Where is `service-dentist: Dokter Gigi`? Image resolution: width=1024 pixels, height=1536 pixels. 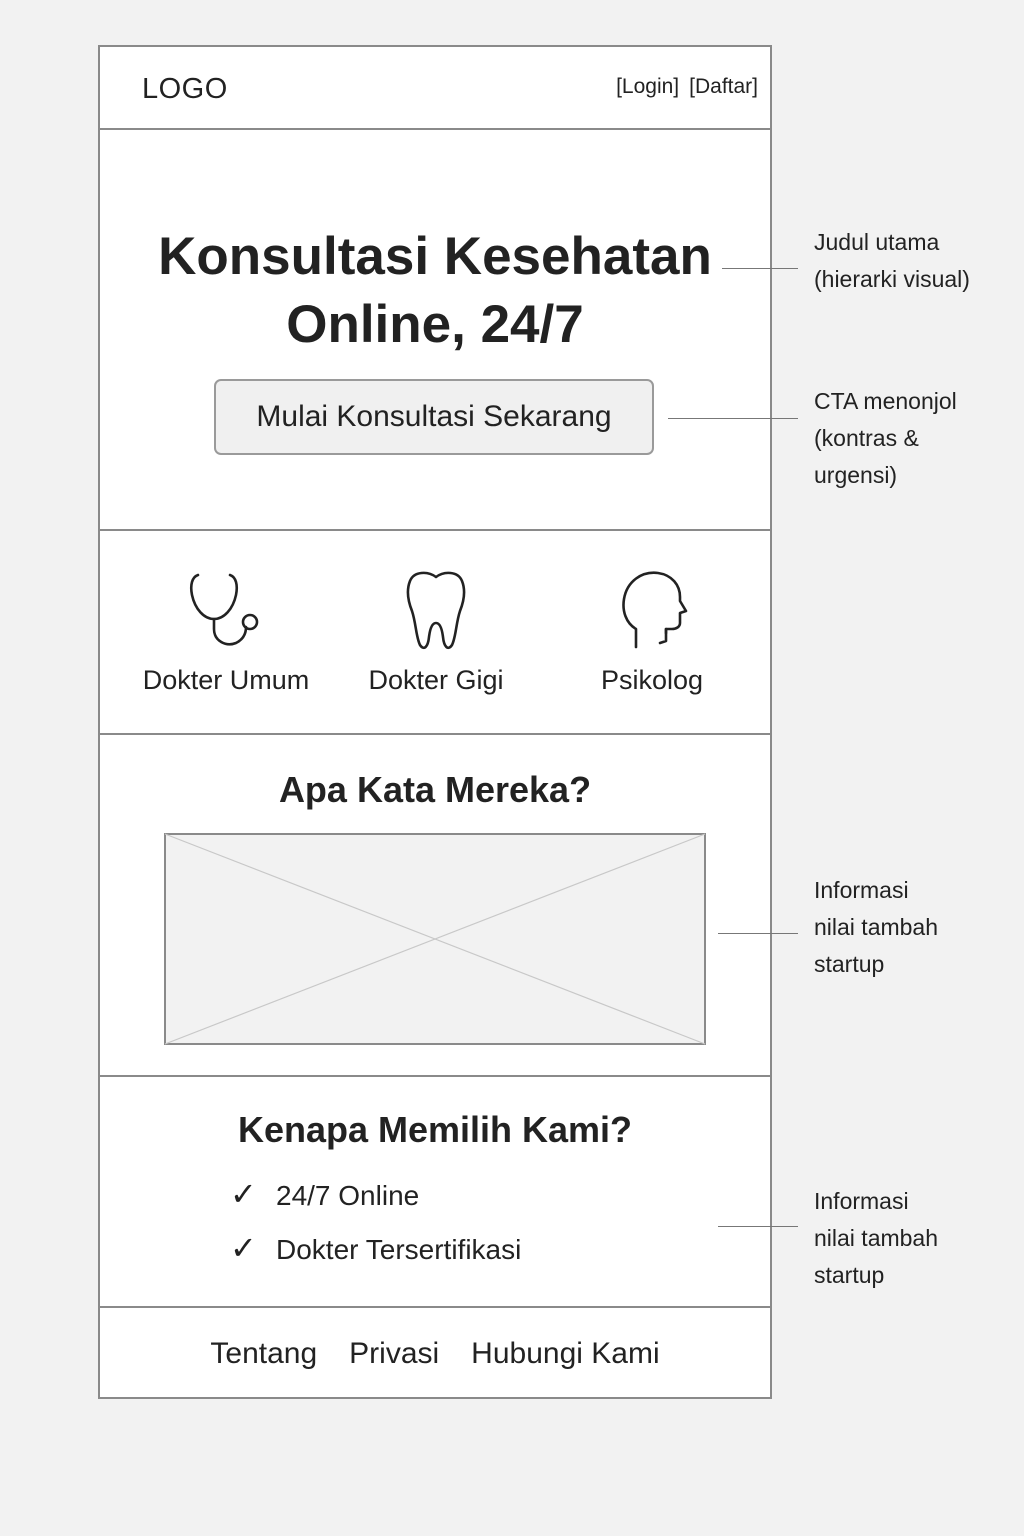 service-dentist: Dokter Gigi is located at coordinates (436, 631).